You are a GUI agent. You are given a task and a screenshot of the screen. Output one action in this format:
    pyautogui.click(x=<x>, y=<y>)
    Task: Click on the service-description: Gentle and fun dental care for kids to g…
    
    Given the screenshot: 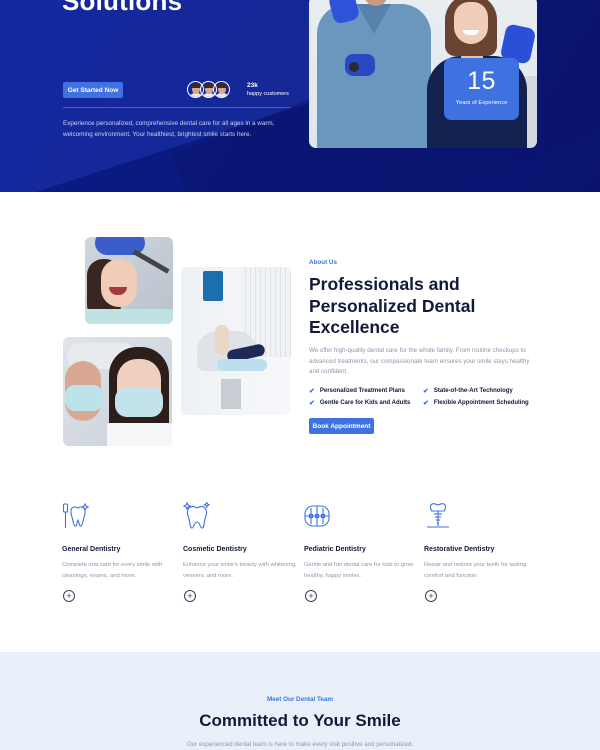 What is the action you would take?
    pyautogui.click(x=359, y=570)
    